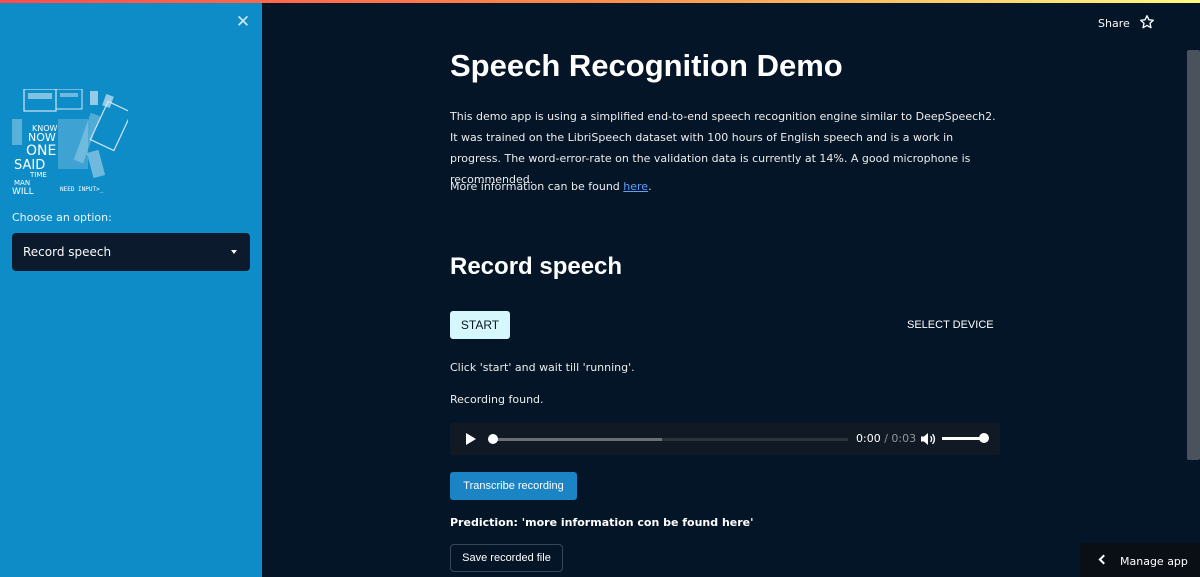 Image resolution: width=1200 pixels, height=577 pixels. What do you see at coordinates (82, 189) in the screenshot?
I see `logo-word: NEED INPUT>_` at bounding box center [82, 189].